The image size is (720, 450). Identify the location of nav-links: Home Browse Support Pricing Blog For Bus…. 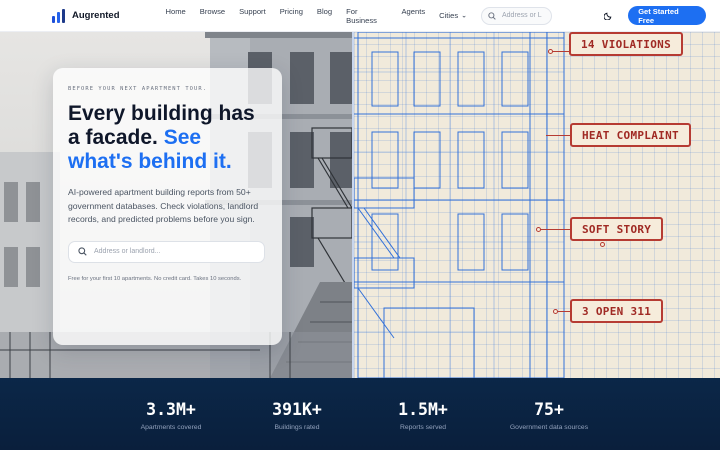
(317, 16).